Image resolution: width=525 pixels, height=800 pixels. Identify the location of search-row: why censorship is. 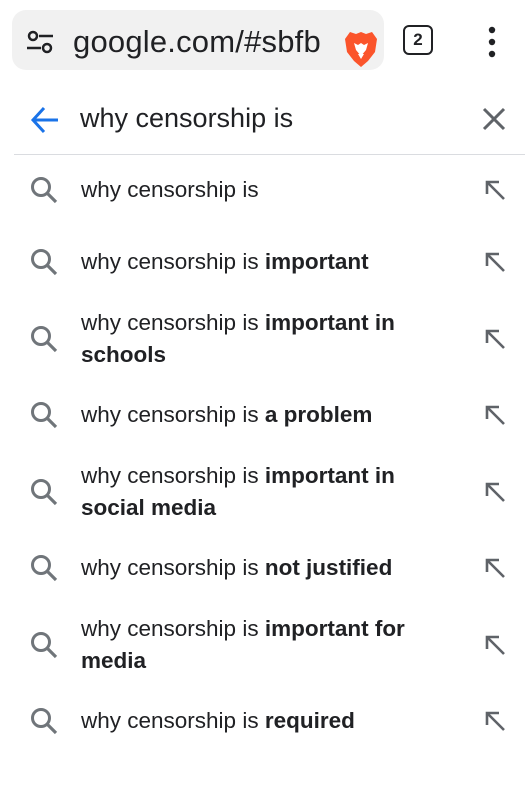
(262, 119).